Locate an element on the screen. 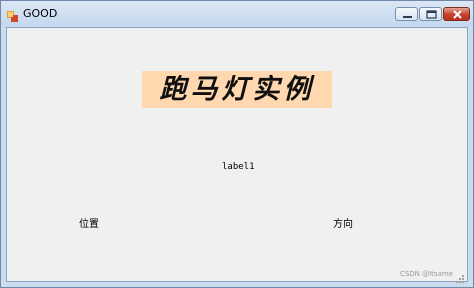 This screenshot has width=474, height=288. window-title: GOOD is located at coordinates (40, 13).